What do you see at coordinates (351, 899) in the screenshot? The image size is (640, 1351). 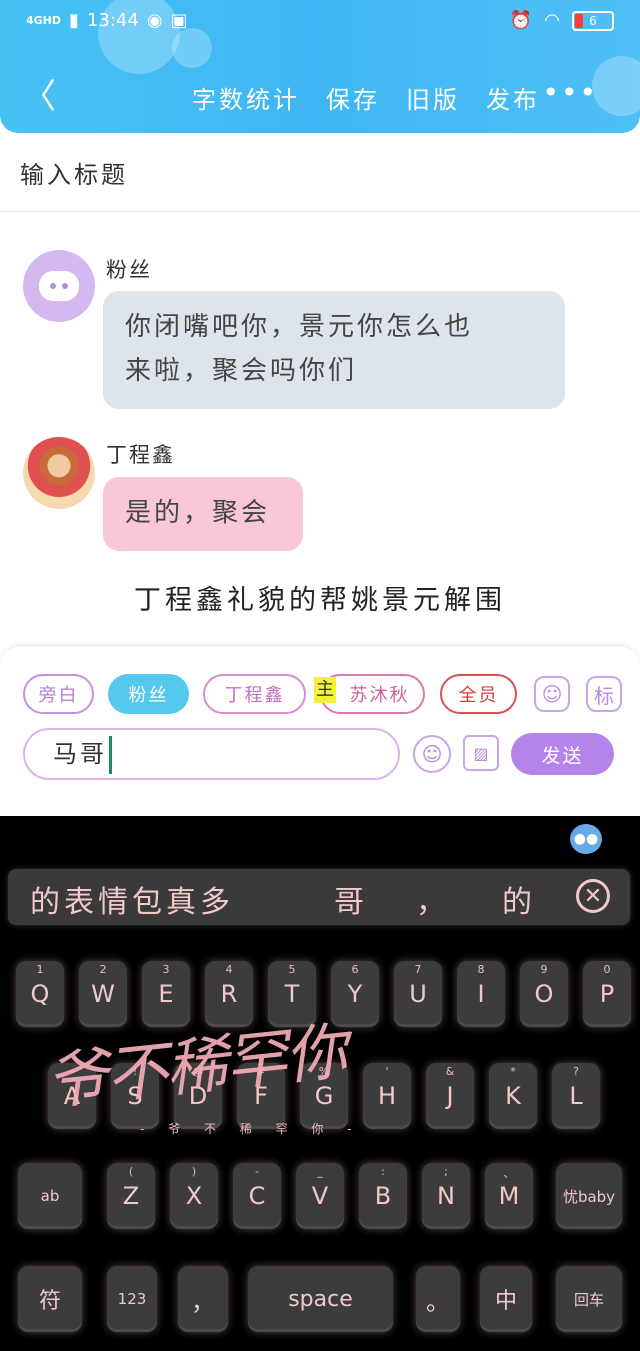 I see `candidate-2: 哥` at bounding box center [351, 899].